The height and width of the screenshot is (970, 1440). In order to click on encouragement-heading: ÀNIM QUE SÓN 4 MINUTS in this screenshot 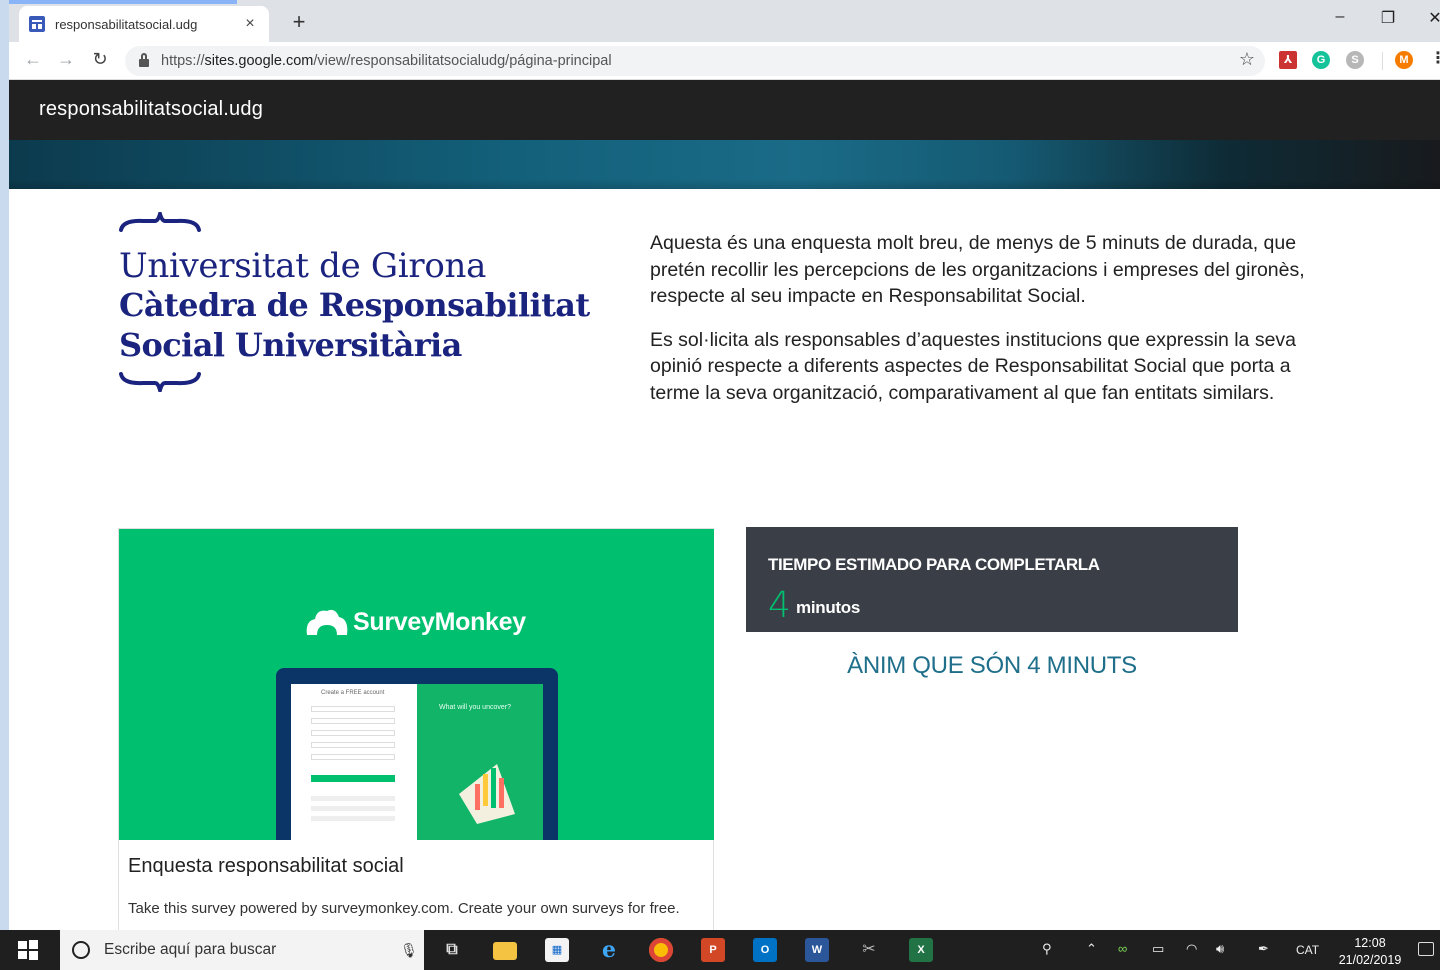, I will do `click(992, 665)`.